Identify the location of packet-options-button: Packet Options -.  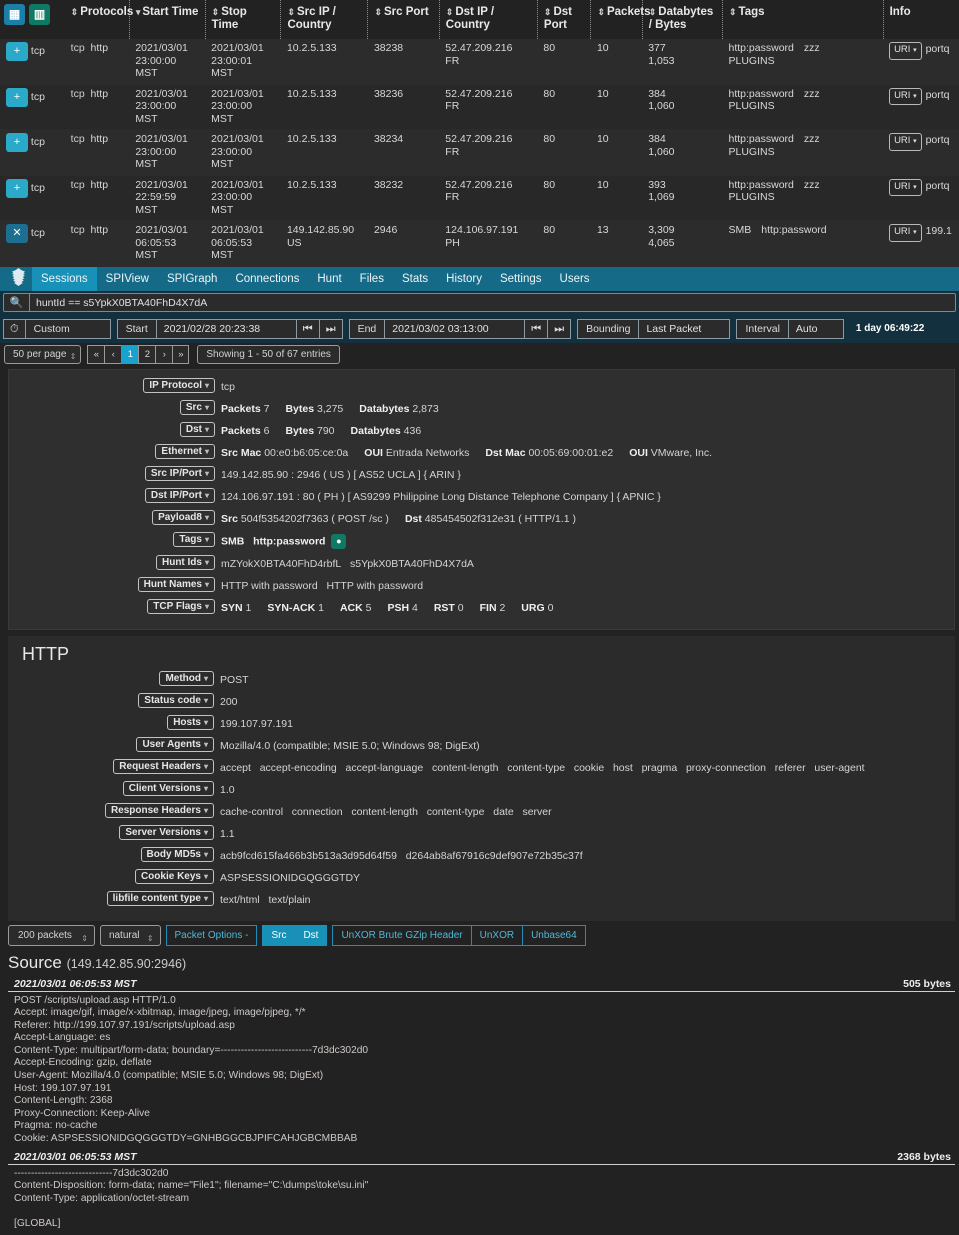
(211, 935).